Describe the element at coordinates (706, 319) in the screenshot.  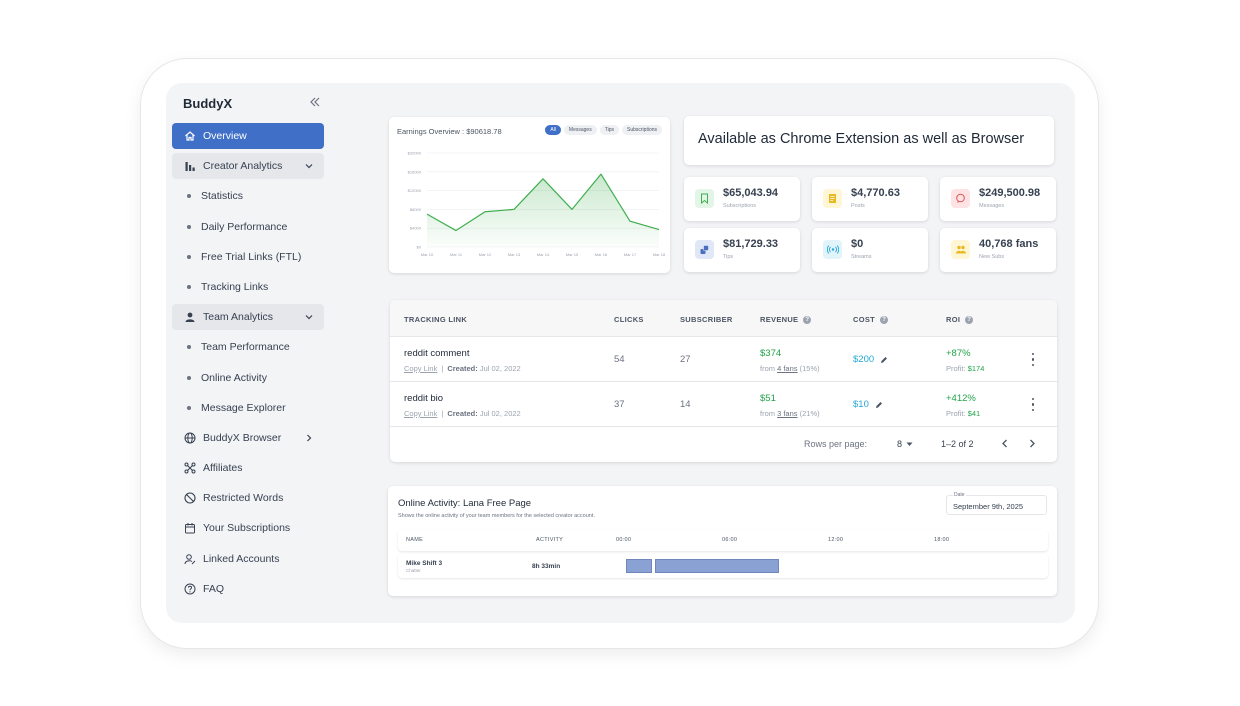
I see `column-header-subscriber: SUBSCRIBER` at that location.